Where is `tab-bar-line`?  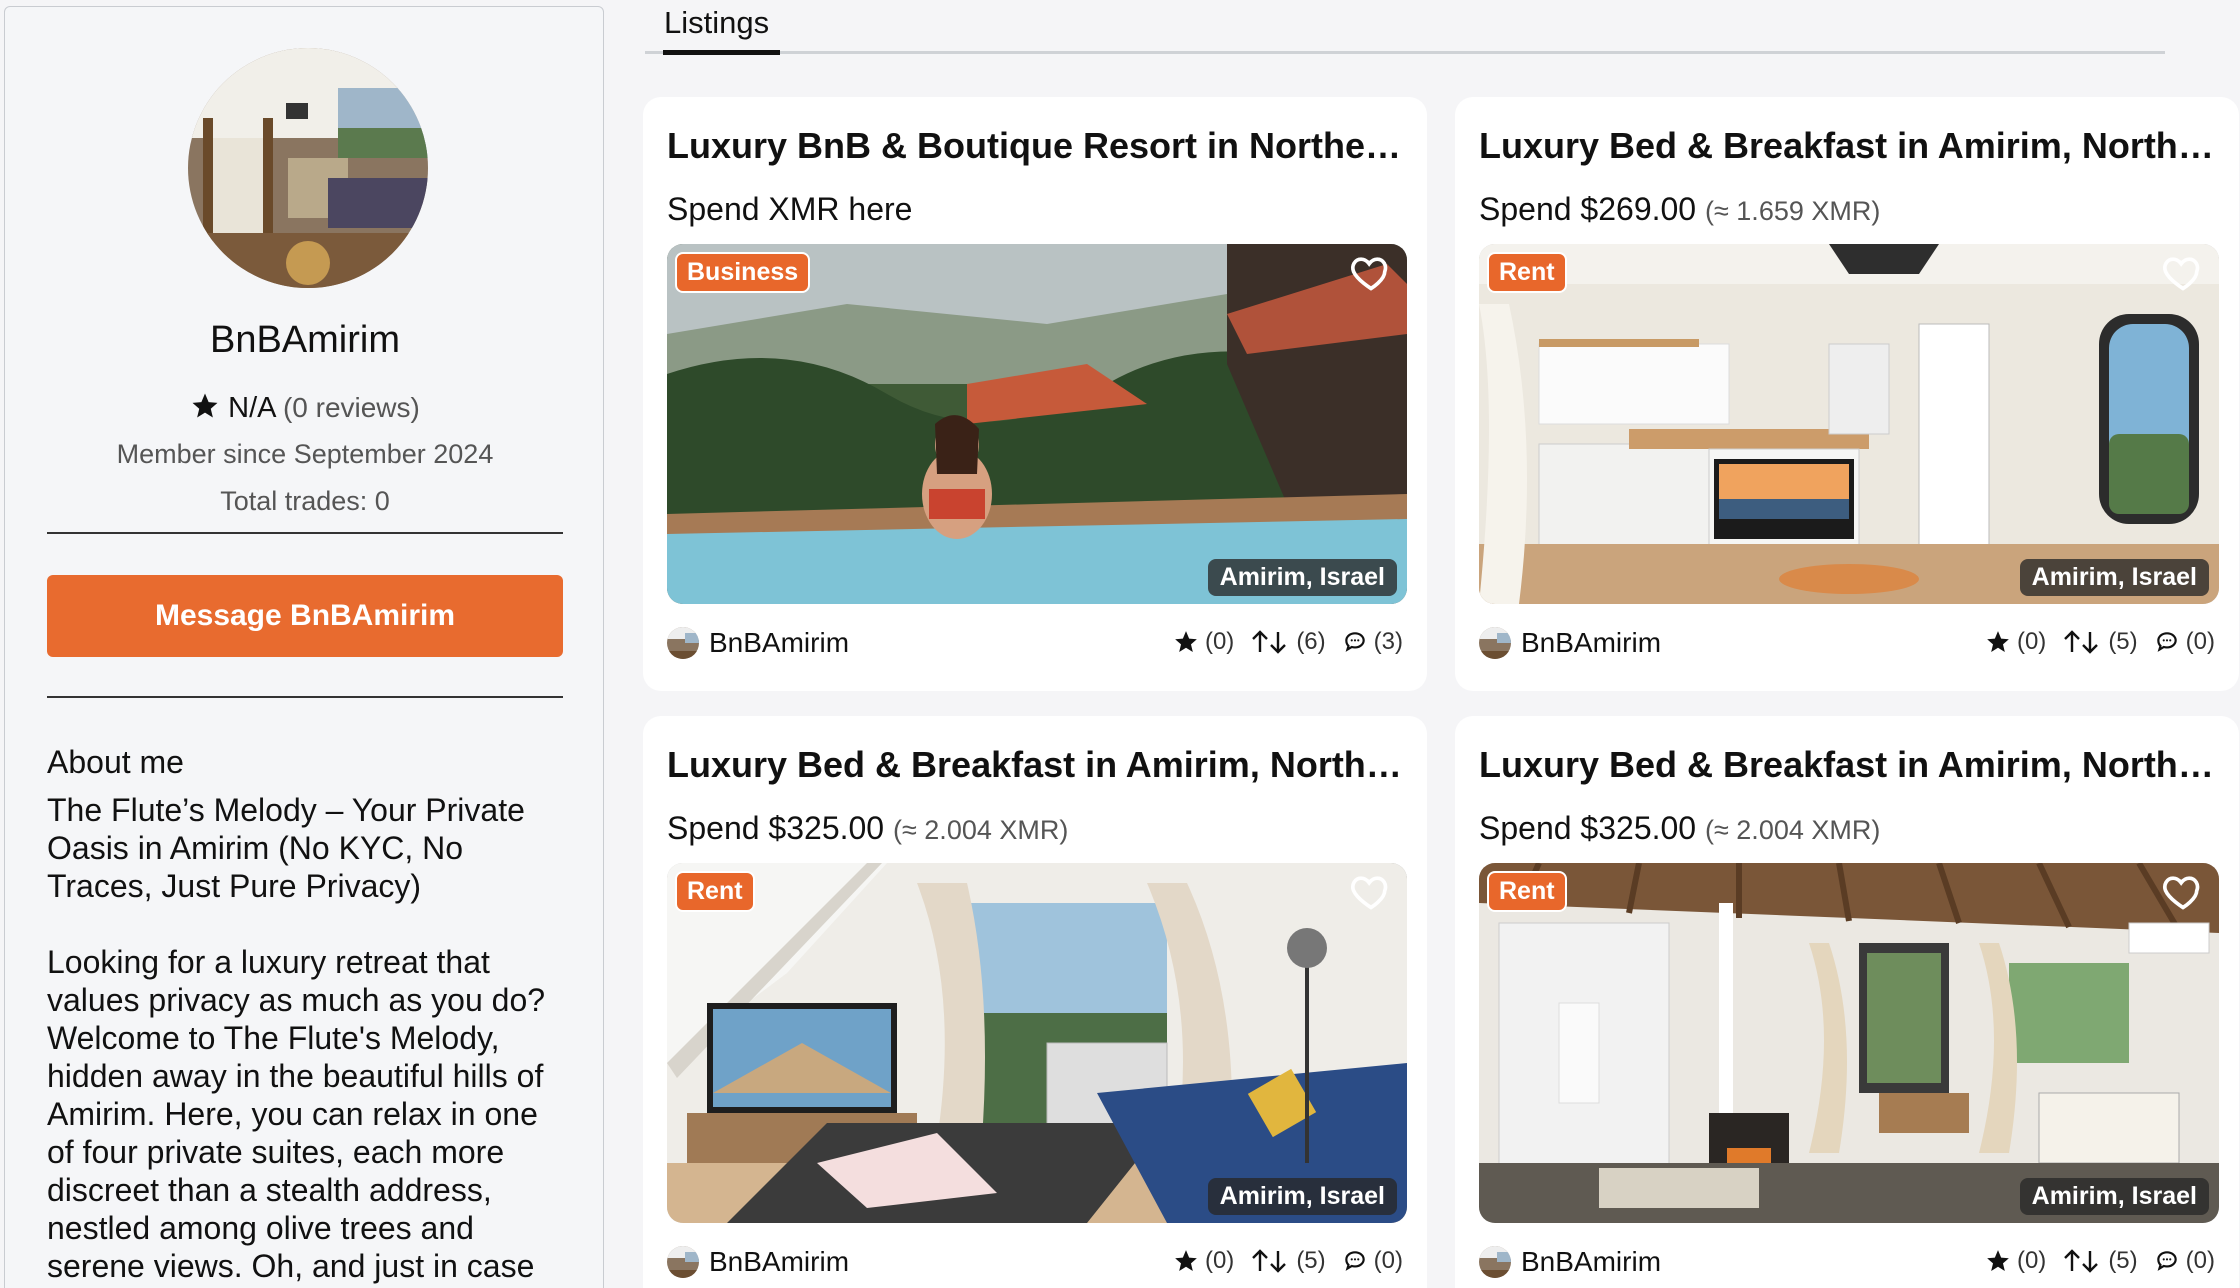 tab-bar-line is located at coordinates (1405, 52).